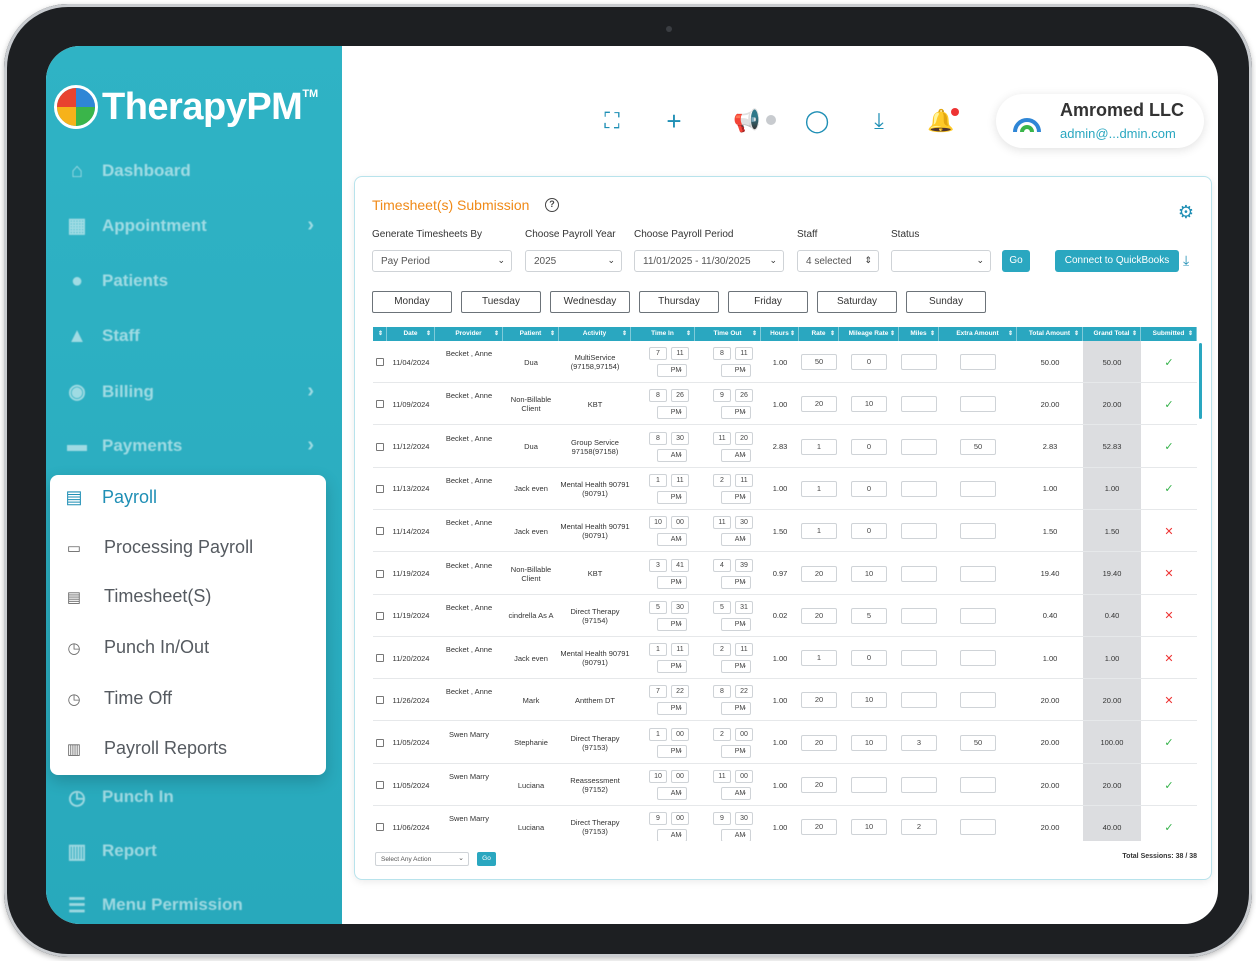 The image size is (1256, 961). I want to click on year-select: 2025 ⌄, so click(573, 261).